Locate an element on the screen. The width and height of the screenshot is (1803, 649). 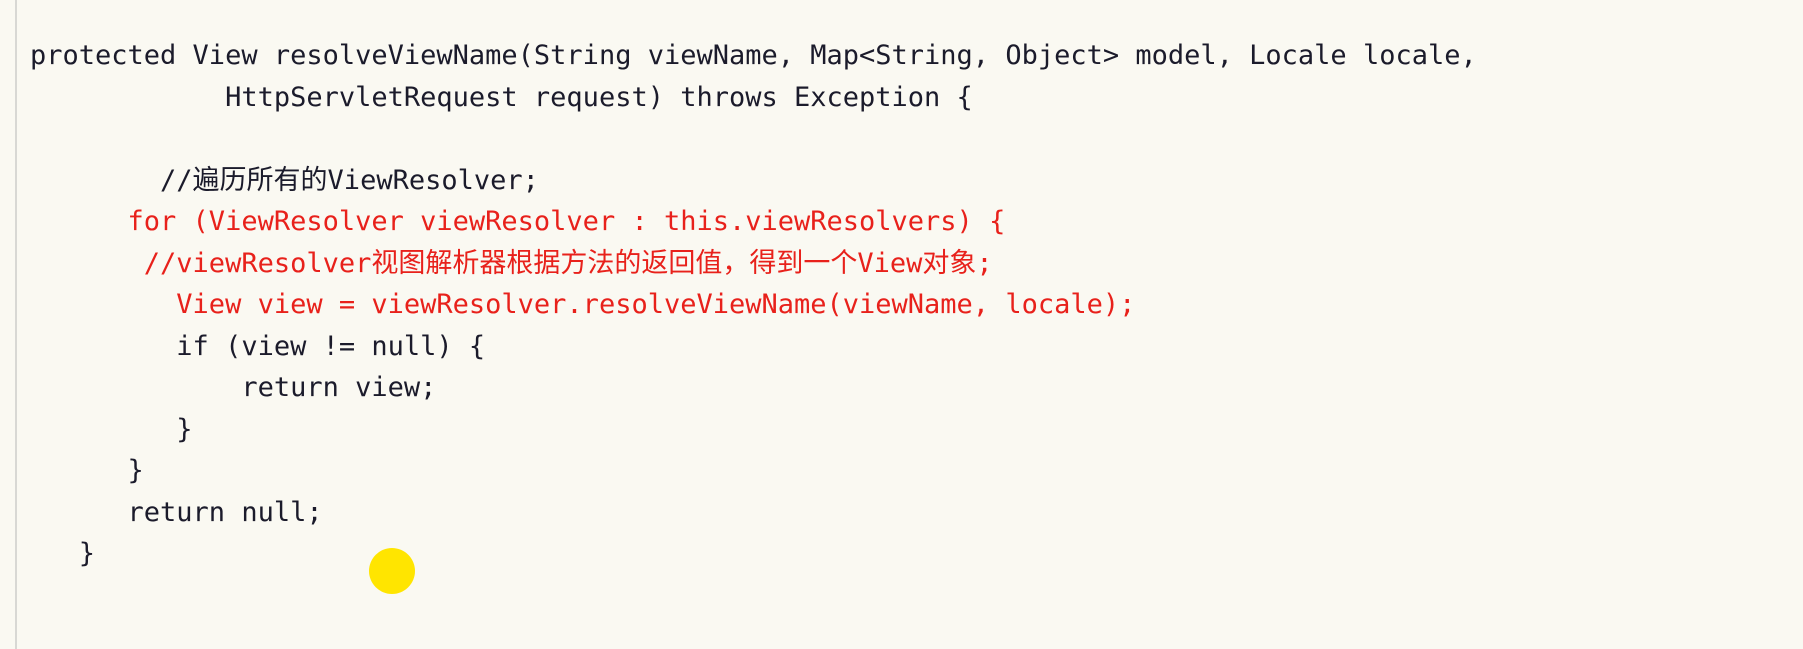
code-line: //viewResolver视图解析器根据方法的返回值，得到一个View对象; is located at coordinates (568, 263).